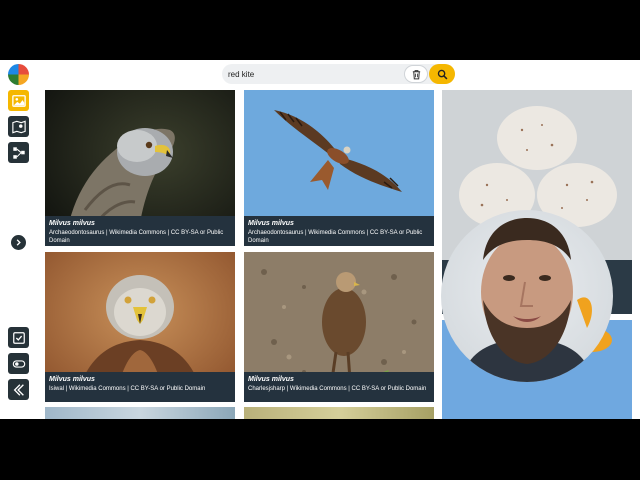 This screenshot has height=480, width=640. I want to click on collapse-button, so click(18, 389).